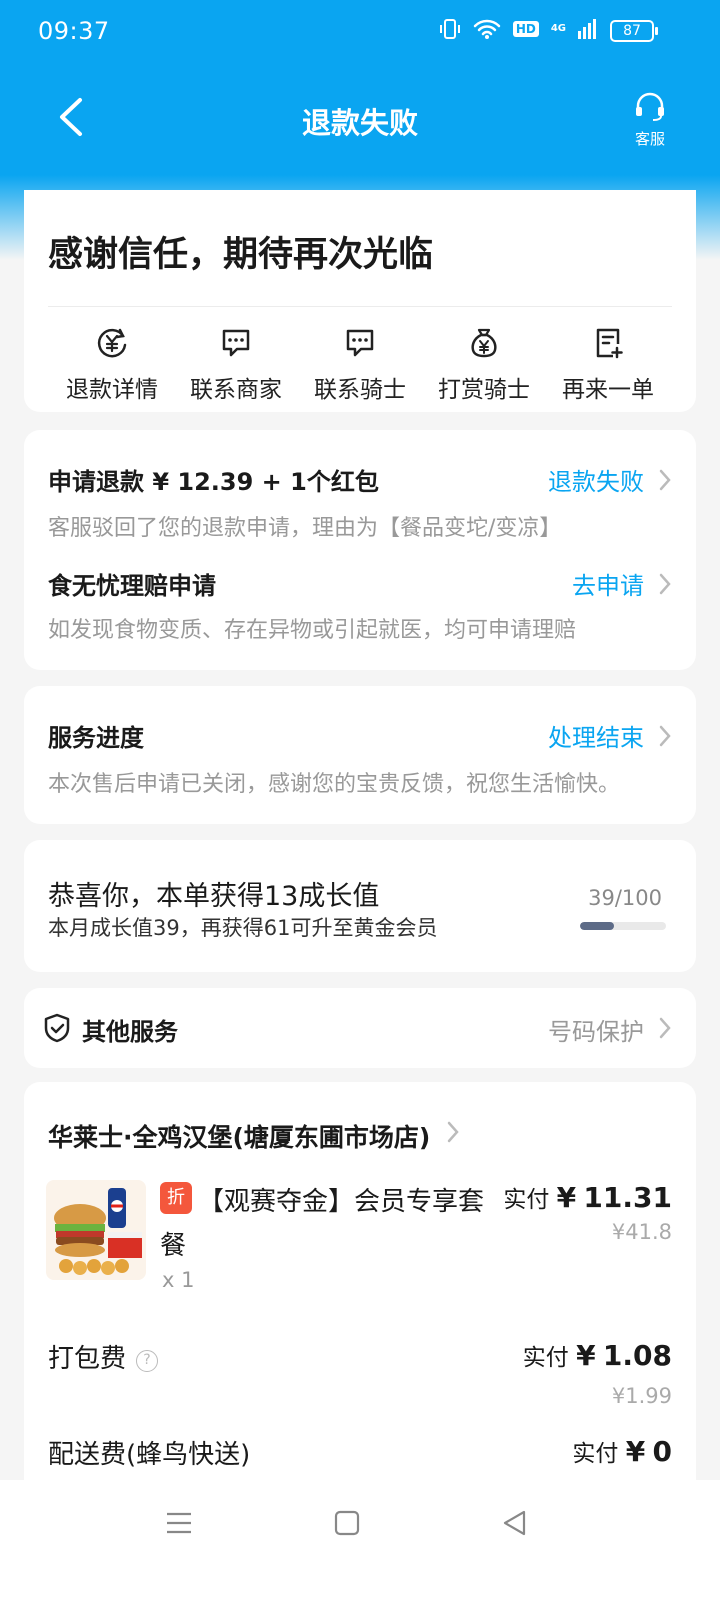 This screenshot has height=1600, width=720. What do you see at coordinates (236, 363) in the screenshot?
I see `contact-merchant-button: 联系商家` at bounding box center [236, 363].